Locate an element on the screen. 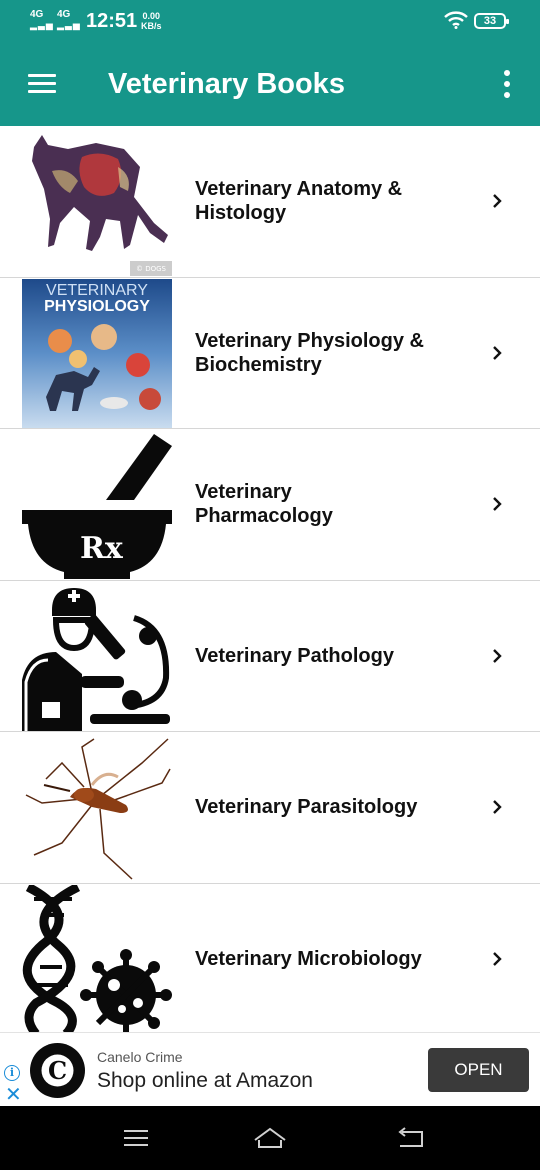 Image resolution: width=540 pixels, height=1170 pixels. book-title: Veterinary Anatomy & Histology is located at coordinates (299, 201).